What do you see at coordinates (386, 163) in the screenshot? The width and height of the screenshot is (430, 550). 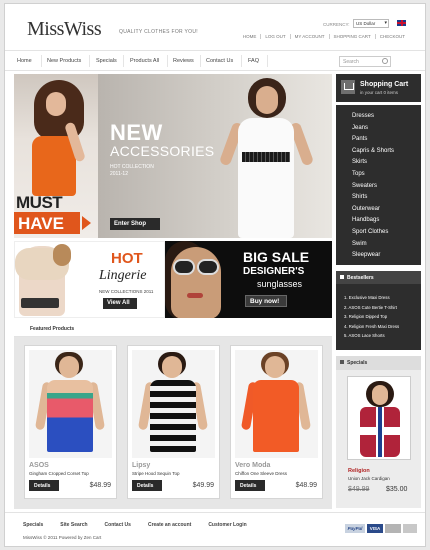 I see `category-item: Skirts` at bounding box center [386, 163].